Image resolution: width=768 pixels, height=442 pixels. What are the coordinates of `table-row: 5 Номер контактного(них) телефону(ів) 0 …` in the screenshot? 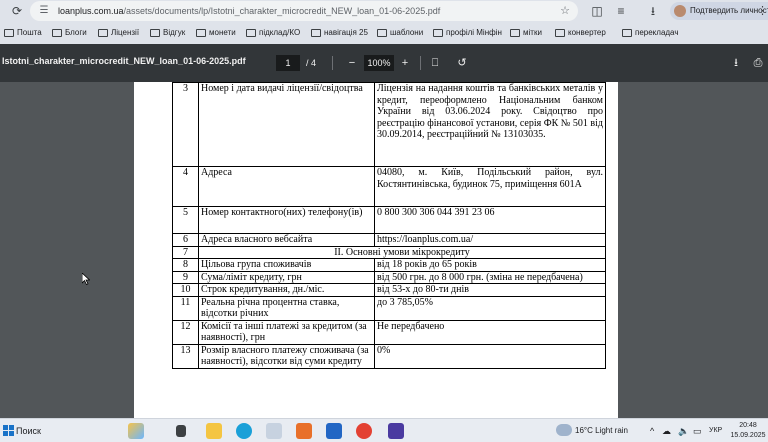 It's located at (389, 220).